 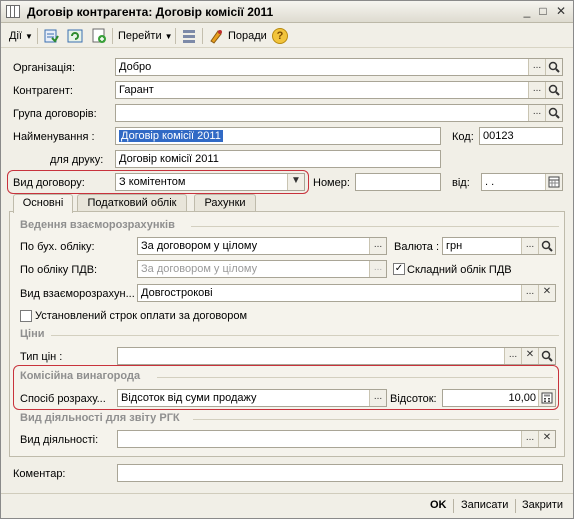 What do you see at coordinates (521, 136) in the screenshot?
I see `code-field: 00123` at bounding box center [521, 136].